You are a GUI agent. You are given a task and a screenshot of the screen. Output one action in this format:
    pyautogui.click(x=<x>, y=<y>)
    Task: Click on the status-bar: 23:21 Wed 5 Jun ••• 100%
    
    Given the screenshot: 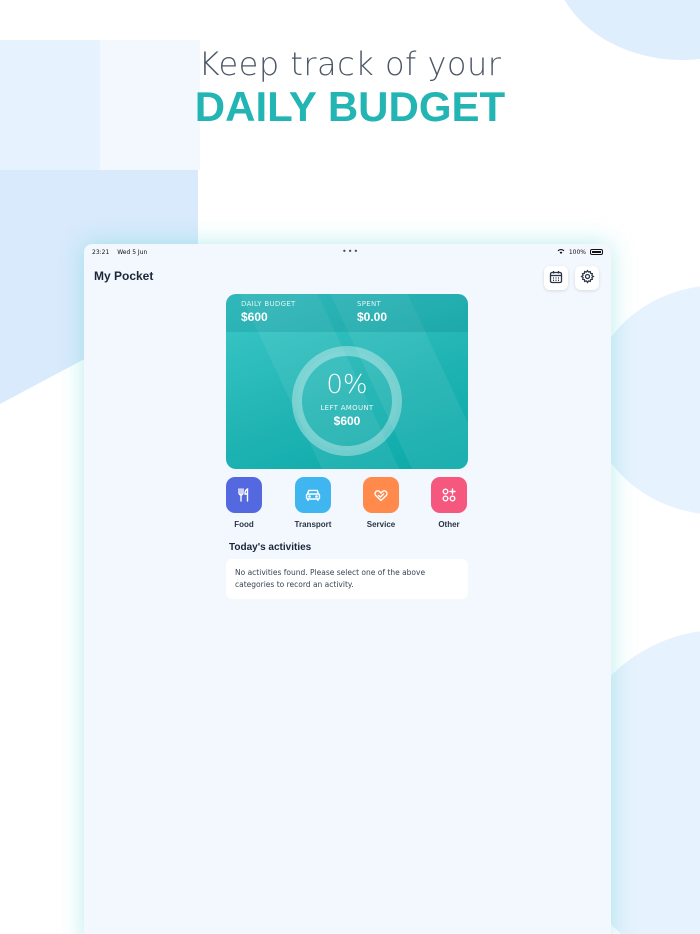 What is the action you would take?
    pyautogui.click(x=347, y=252)
    